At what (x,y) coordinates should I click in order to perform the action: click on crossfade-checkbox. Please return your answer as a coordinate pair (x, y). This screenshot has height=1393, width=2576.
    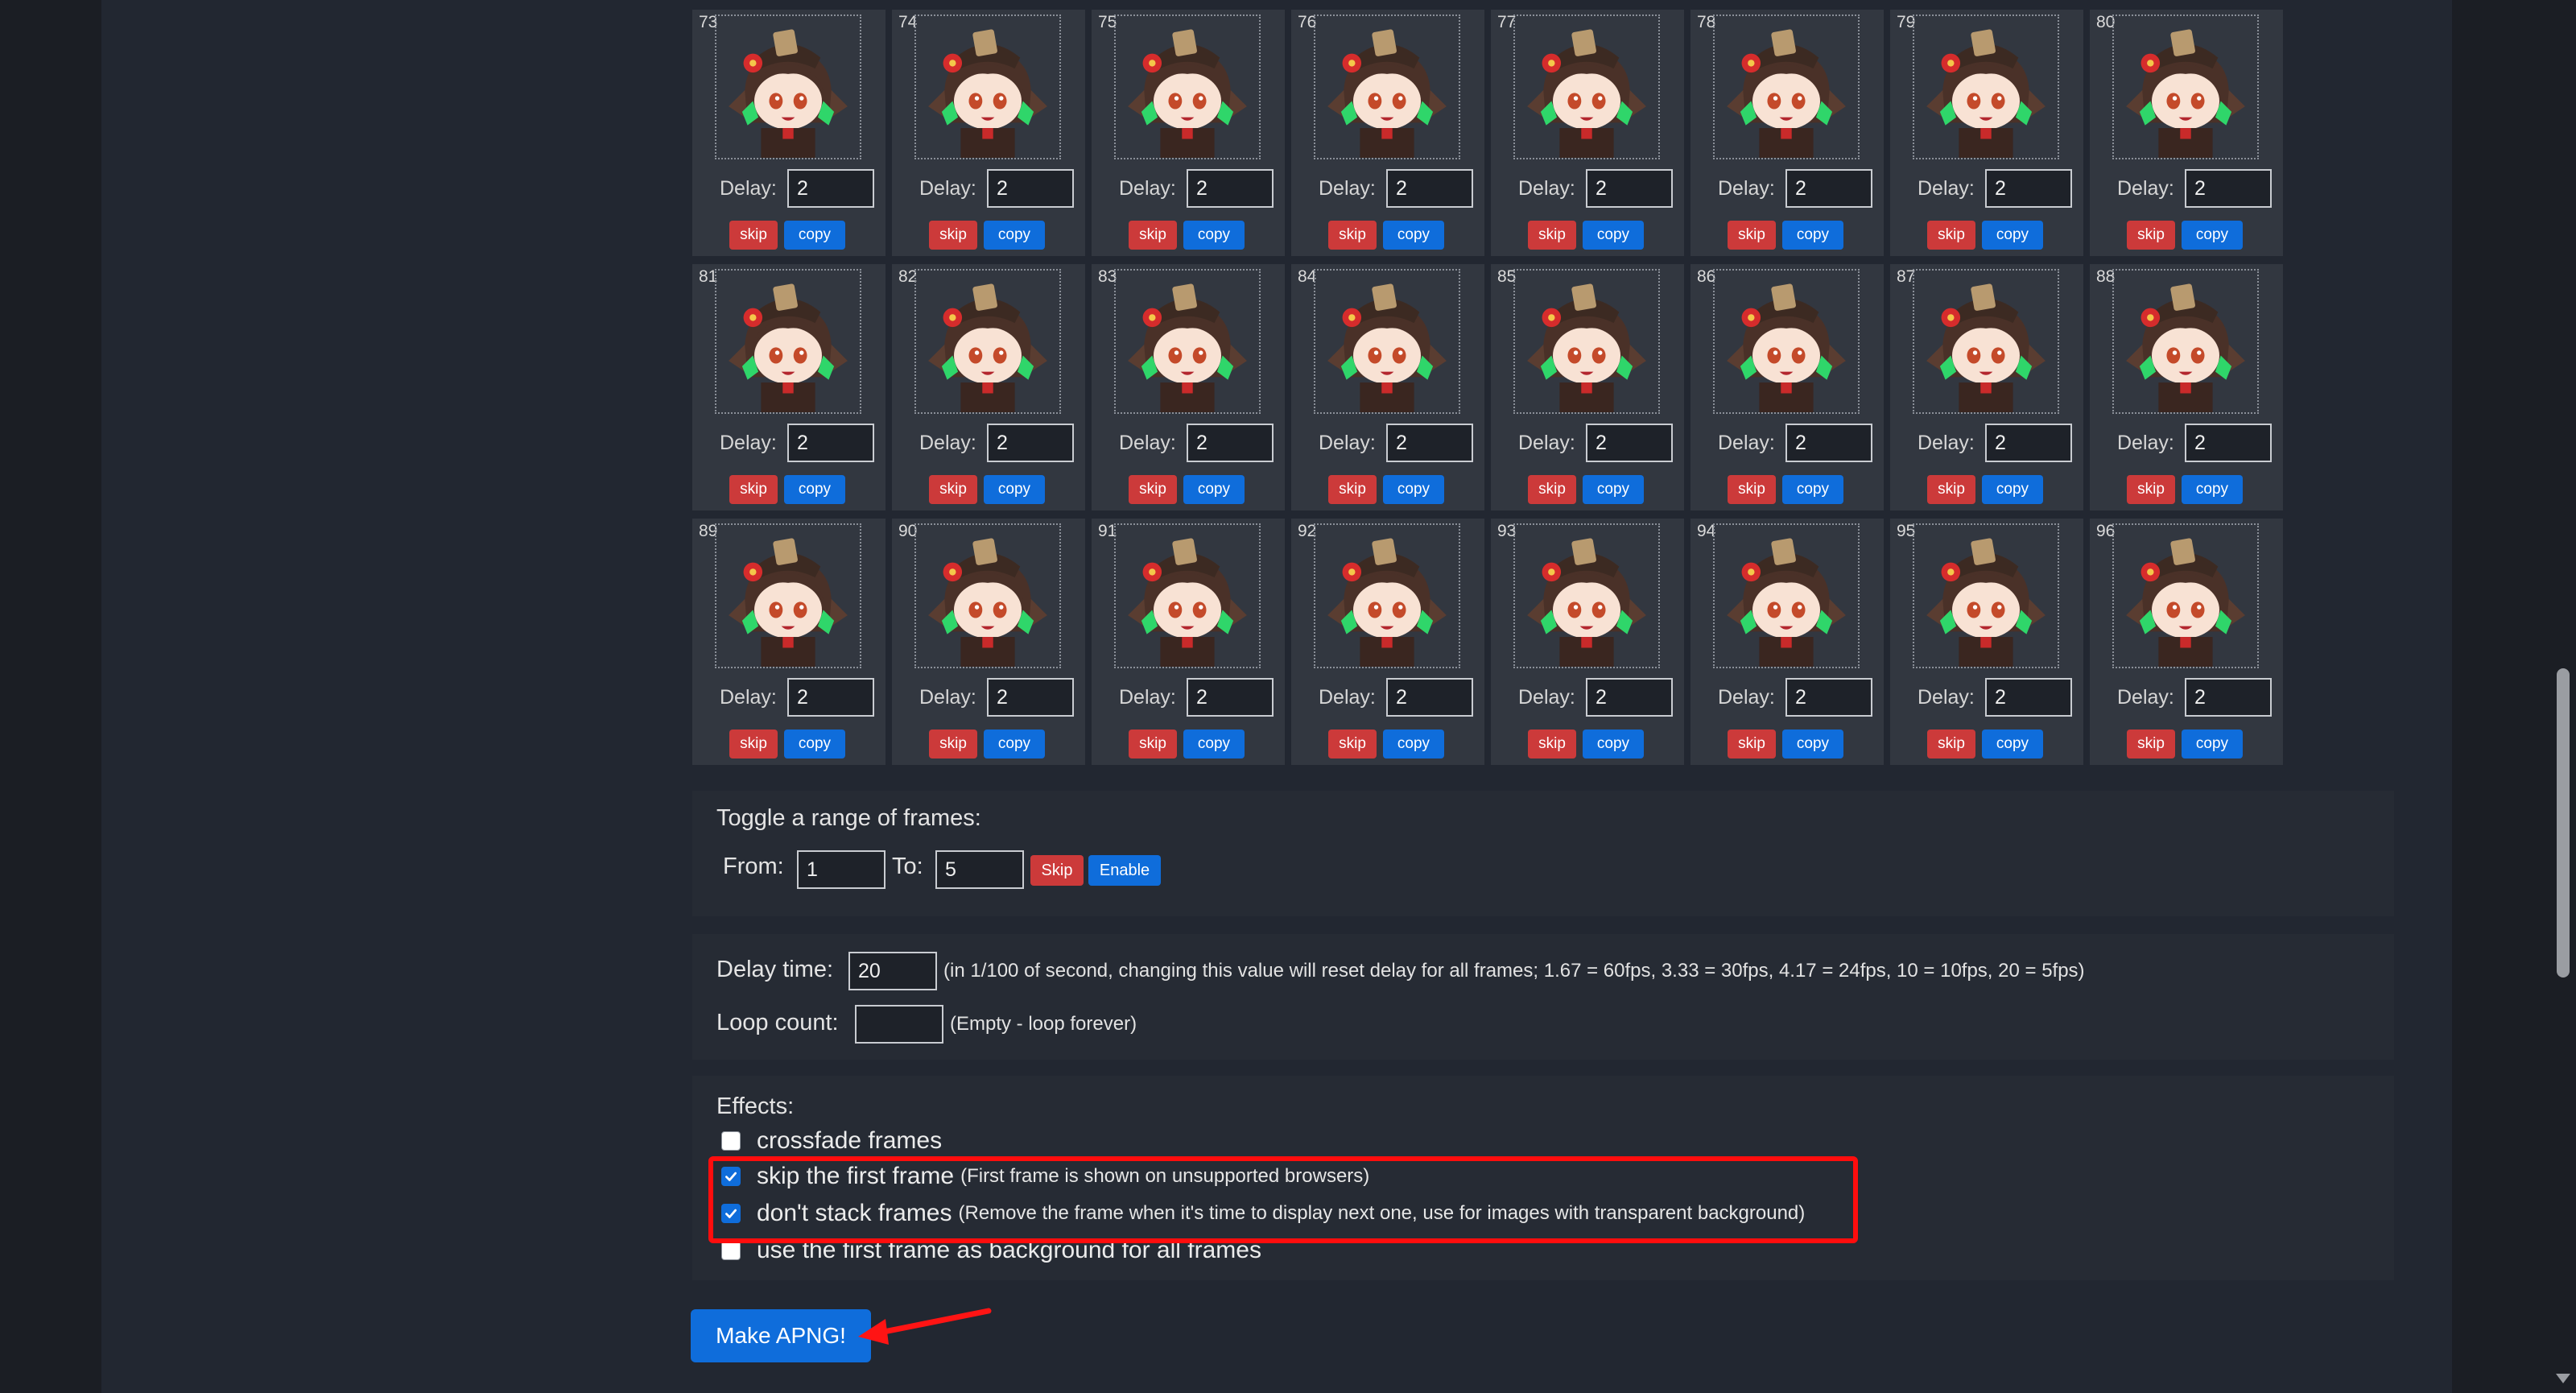
    Looking at the image, I should click on (731, 1141).